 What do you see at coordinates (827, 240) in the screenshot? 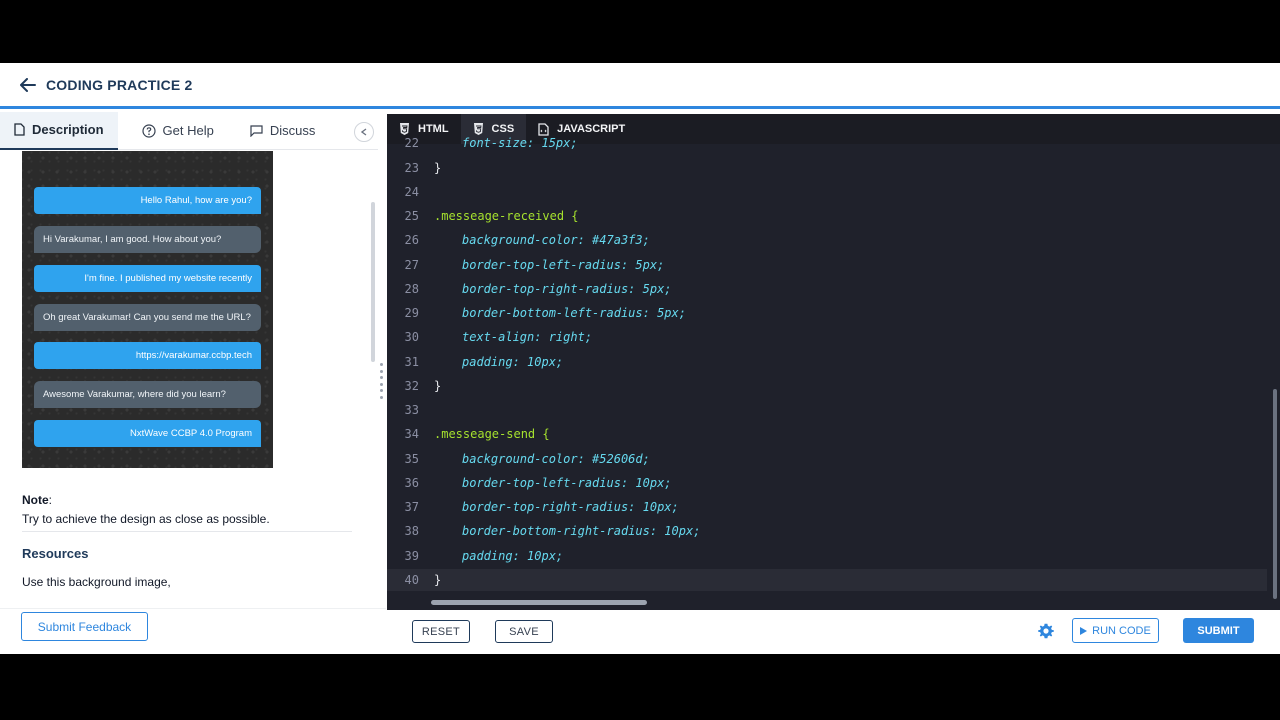
I see `code-line: 26 background-color: #47a3f3;` at bounding box center [827, 240].